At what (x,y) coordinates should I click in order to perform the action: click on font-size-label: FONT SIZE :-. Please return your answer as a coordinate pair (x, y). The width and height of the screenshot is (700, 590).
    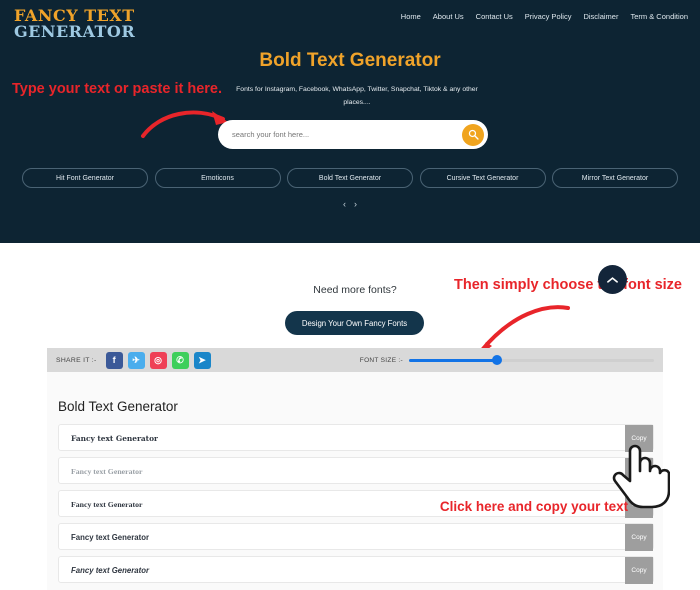
    Looking at the image, I should click on (381, 360).